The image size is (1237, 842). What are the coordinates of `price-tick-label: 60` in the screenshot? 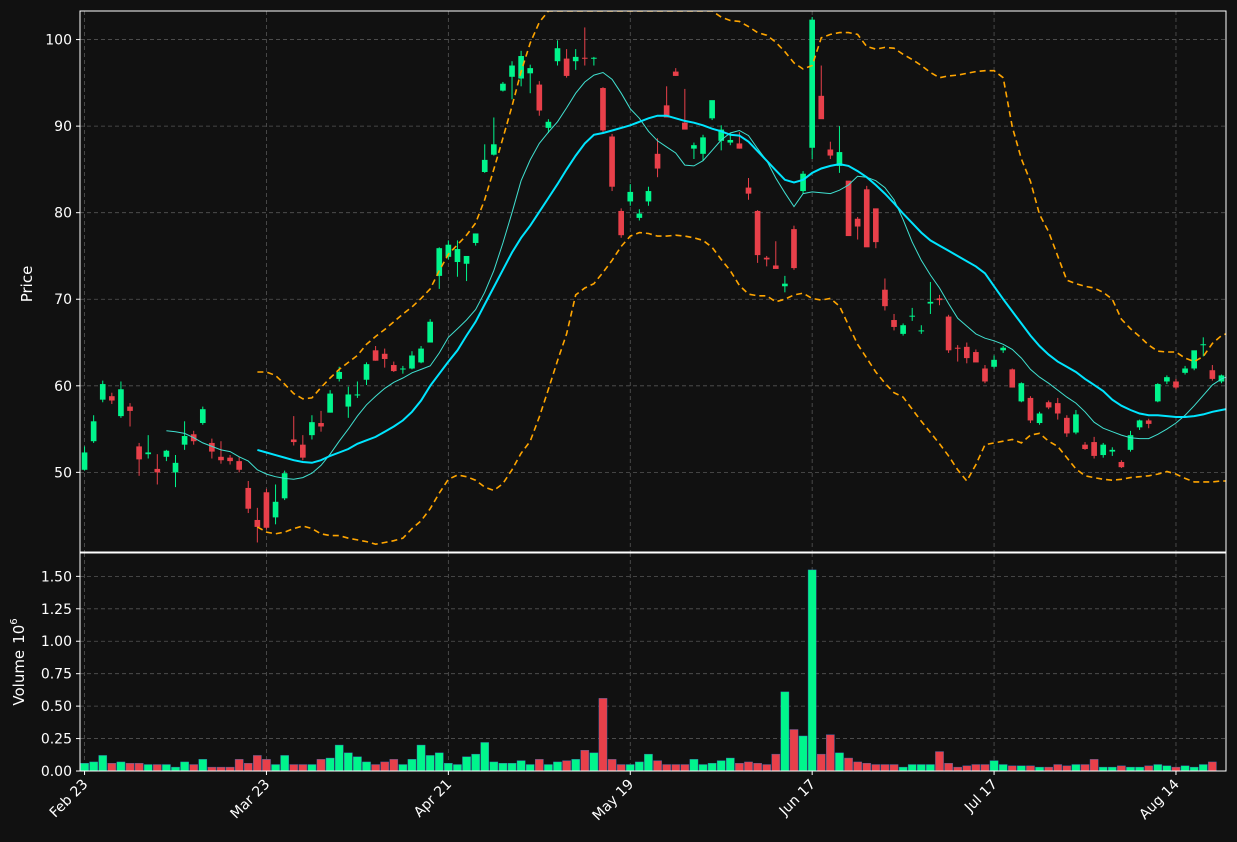 It's located at (63, 387).